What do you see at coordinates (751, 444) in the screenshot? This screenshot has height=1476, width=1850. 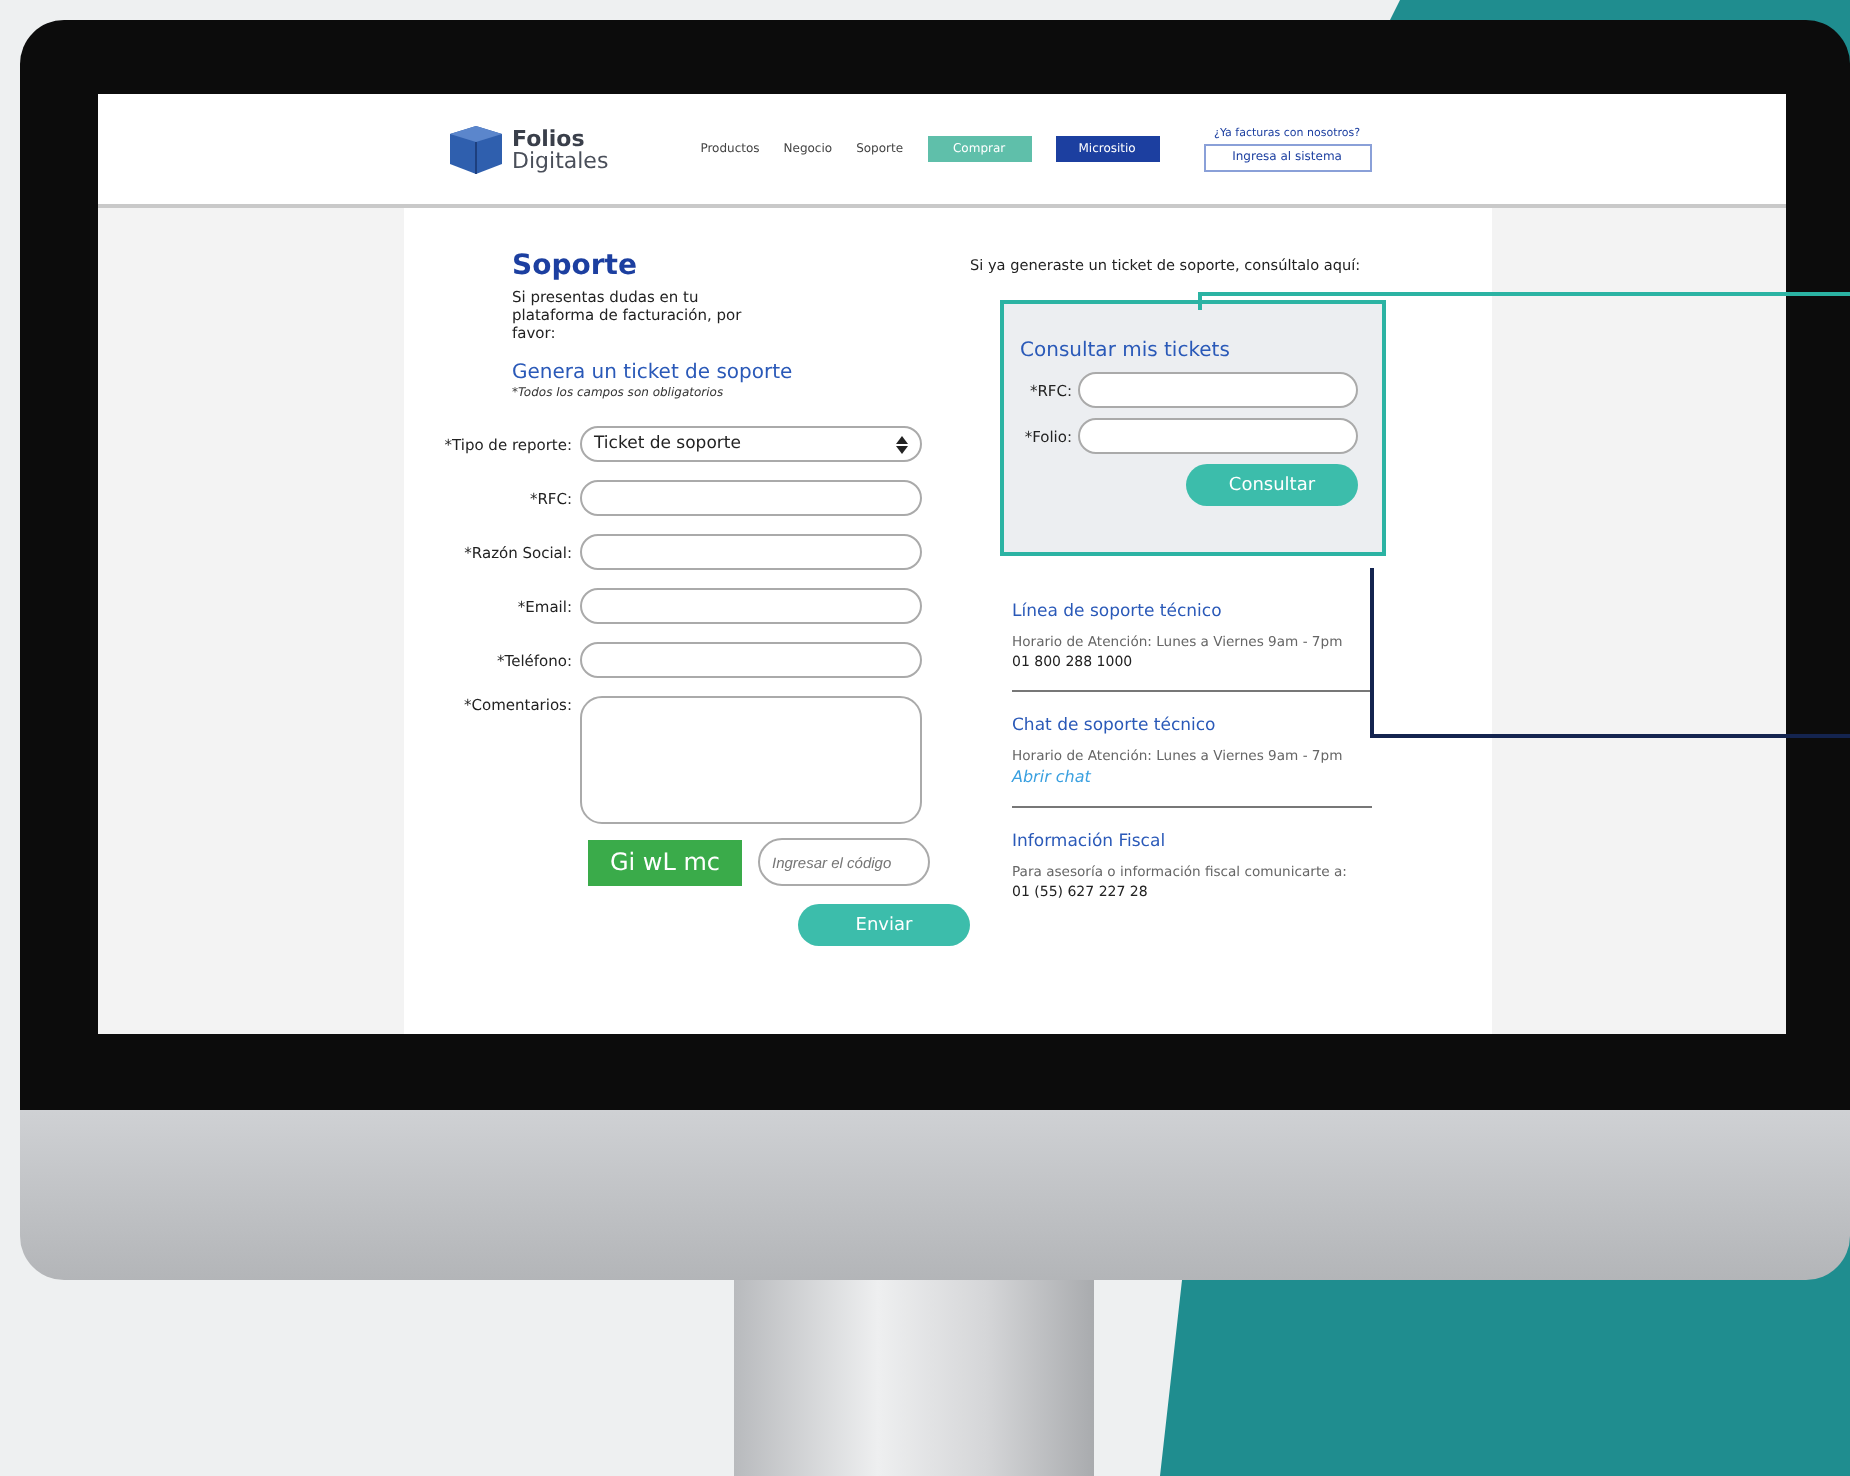 I see `dropdown: Ticket de soporte` at bounding box center [751, 444].